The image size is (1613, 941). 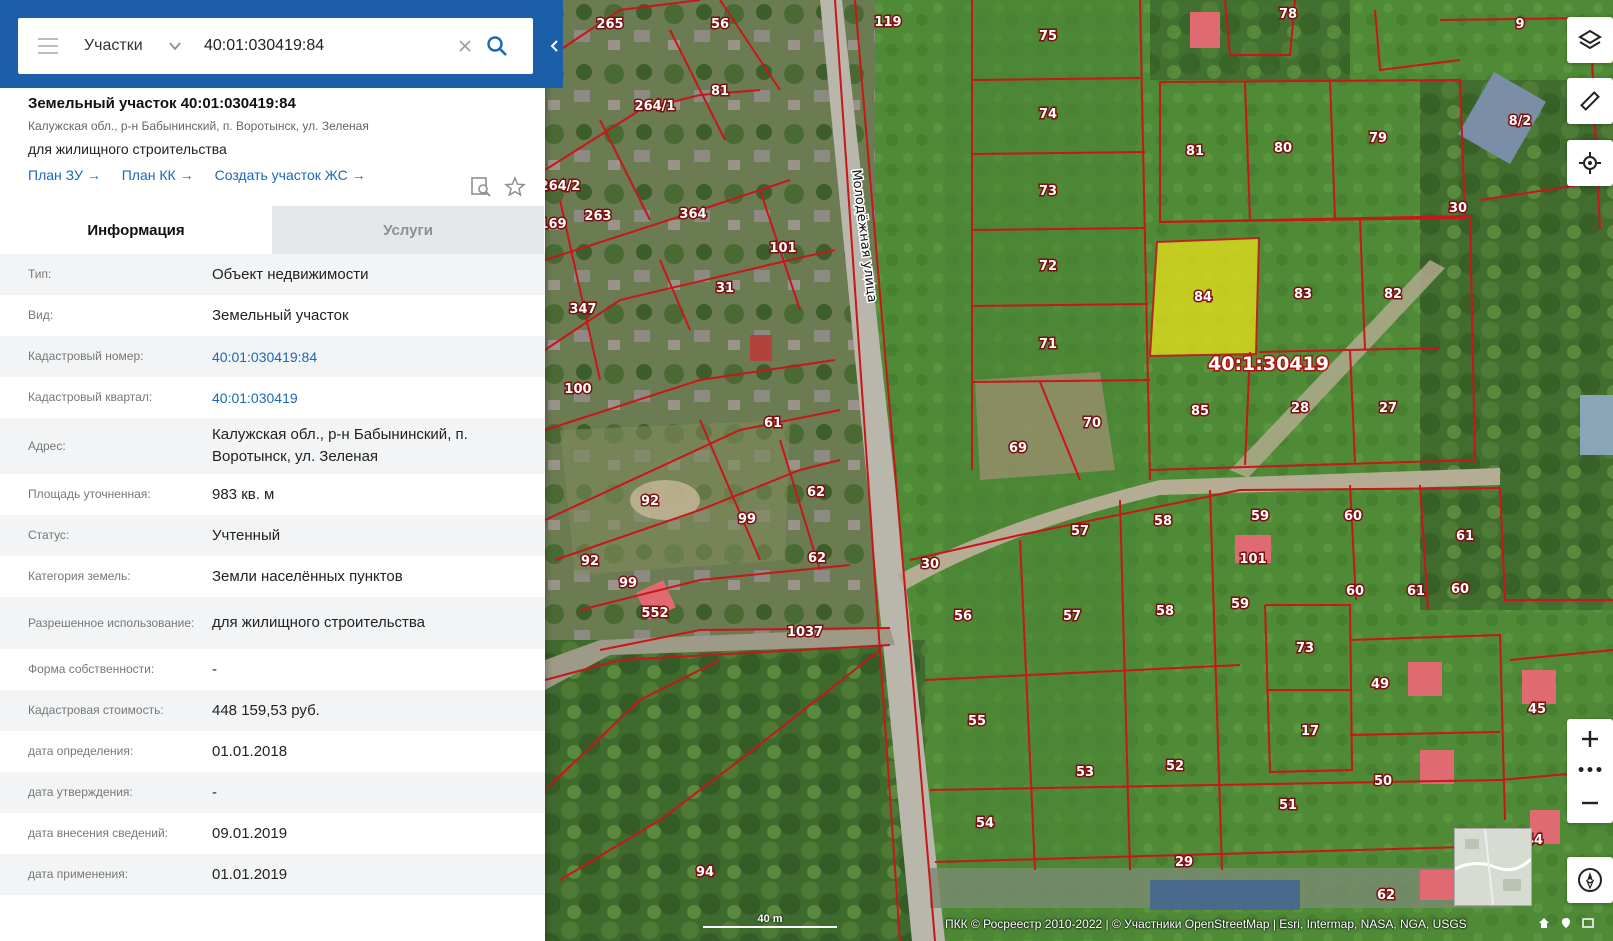 What do you see at coordinates (1047, 115) in the screenshot?
I see `parcel-label: 74` at bounding box center [1047, 115].